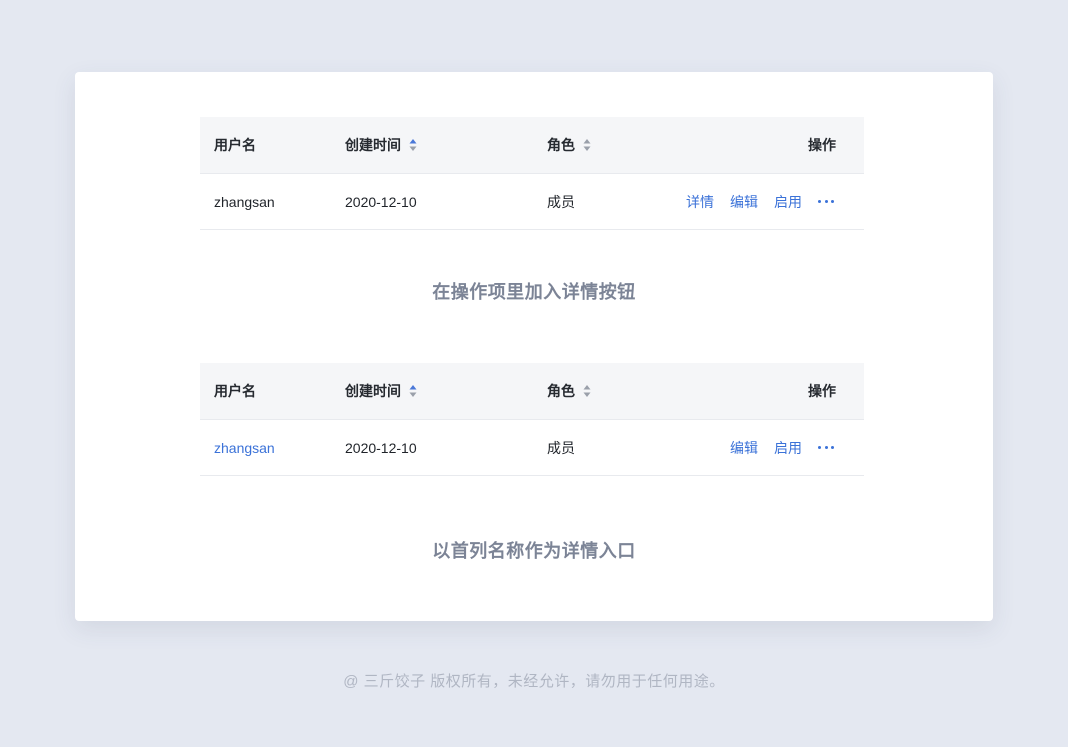 Image resolution: width=1068 pixels, height=747 pixels. Describe the element at coordinates (700, 202) in the screenshot. I see `detail-button: 详情` at that location.